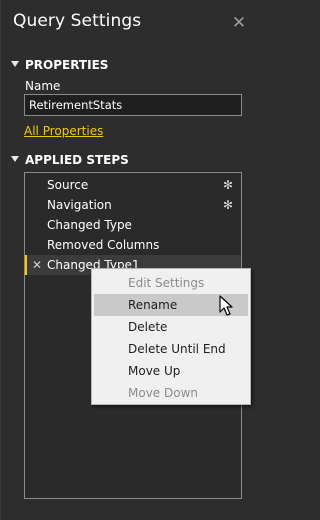  I want to click on menu-item-delete-until-end: Delete Until End, so click(171, 349).